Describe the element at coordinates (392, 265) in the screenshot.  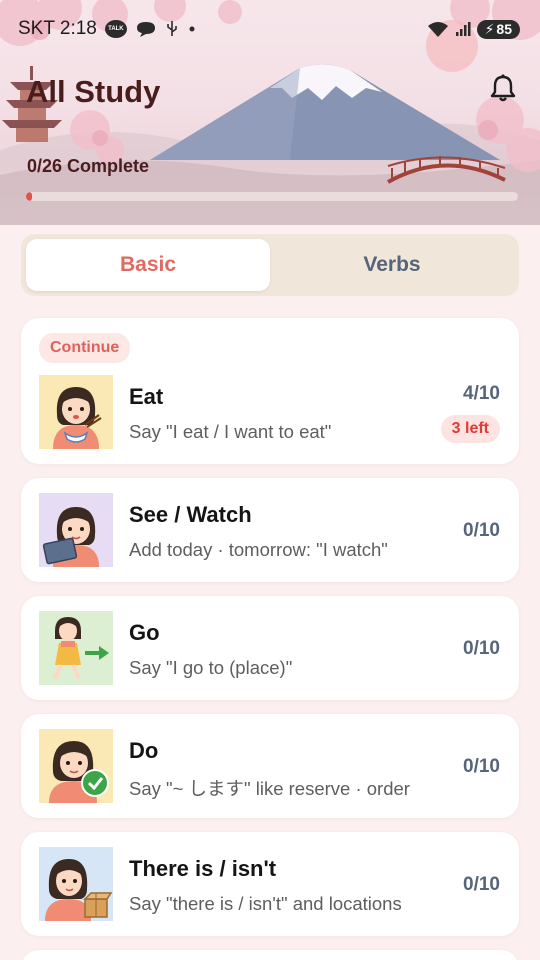
I see `tab-verbs: Verbs` at that location.